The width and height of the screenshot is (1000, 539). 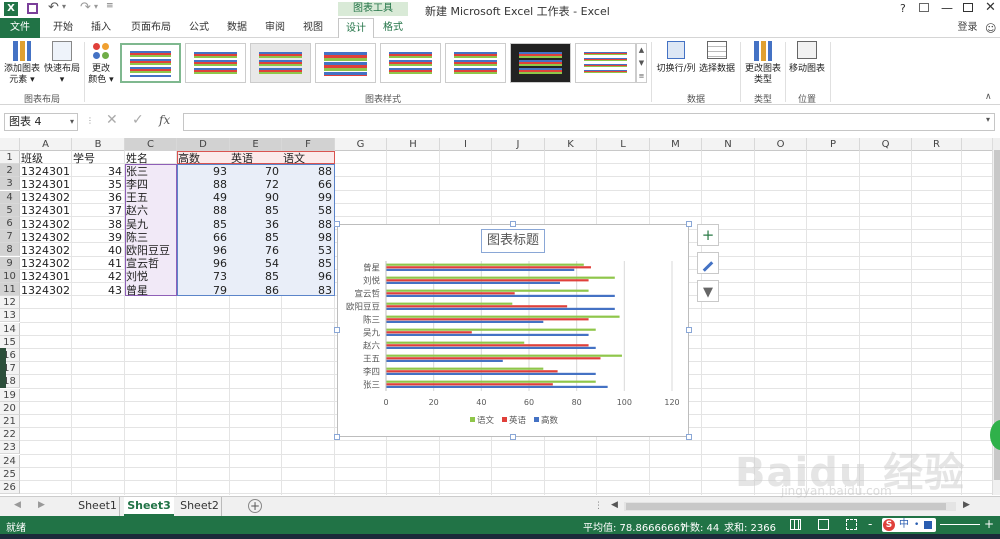 I want to click on normal-view-icon, so click(x=795, y=524).